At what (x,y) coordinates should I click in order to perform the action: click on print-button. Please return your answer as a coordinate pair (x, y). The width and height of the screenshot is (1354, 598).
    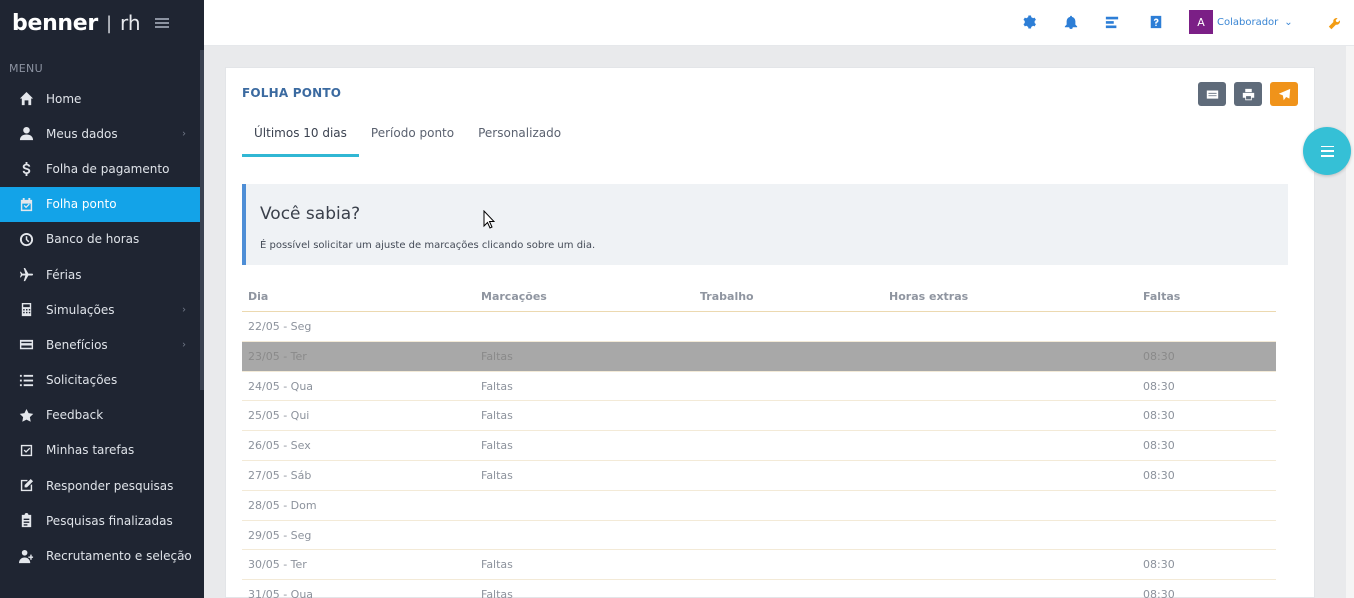
    Looking at the image, I should click on (1248, 94).